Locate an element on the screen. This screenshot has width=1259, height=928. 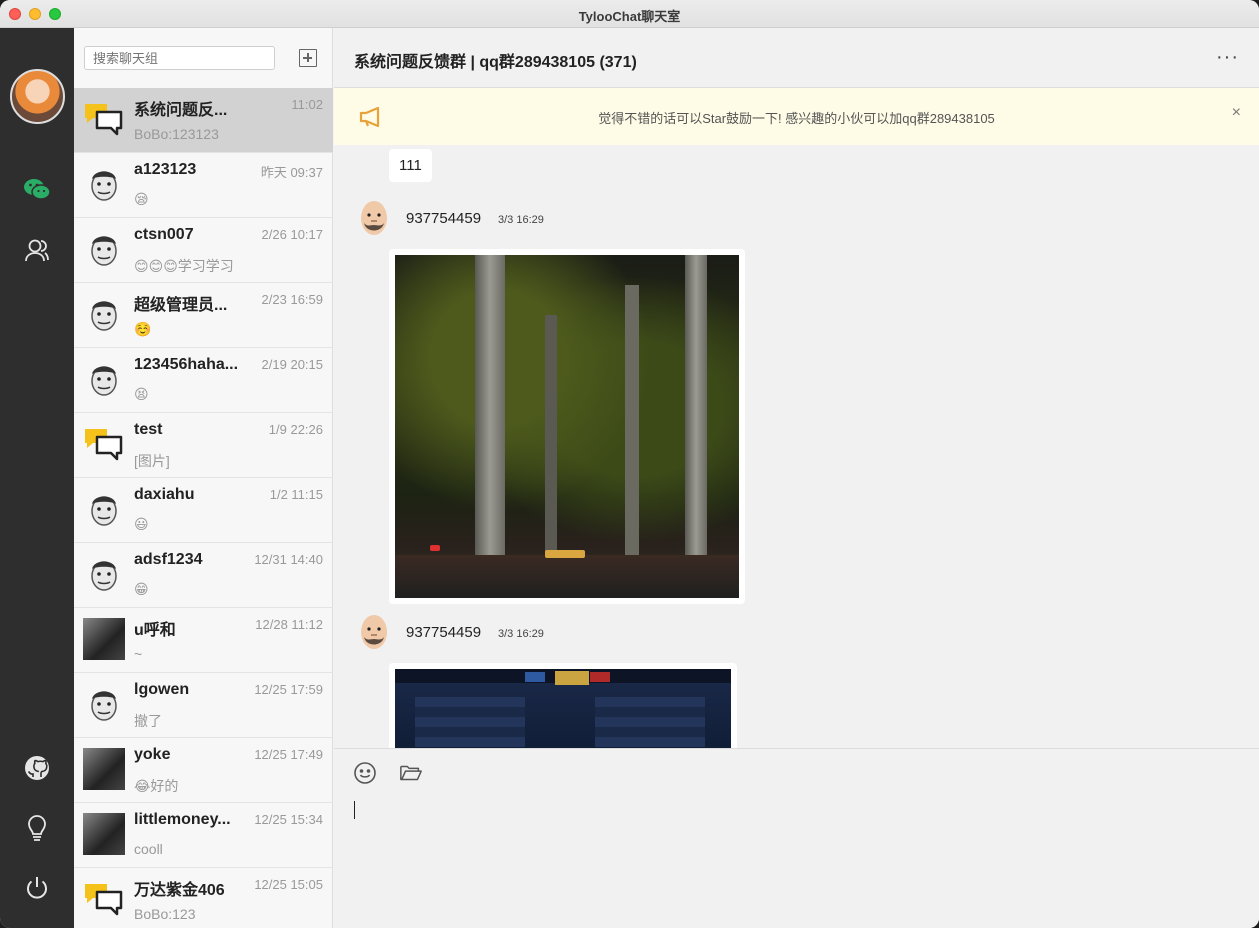
conversation-item: yoke 12/25 17:49 😂好的 is located at coordinates (203, 770).